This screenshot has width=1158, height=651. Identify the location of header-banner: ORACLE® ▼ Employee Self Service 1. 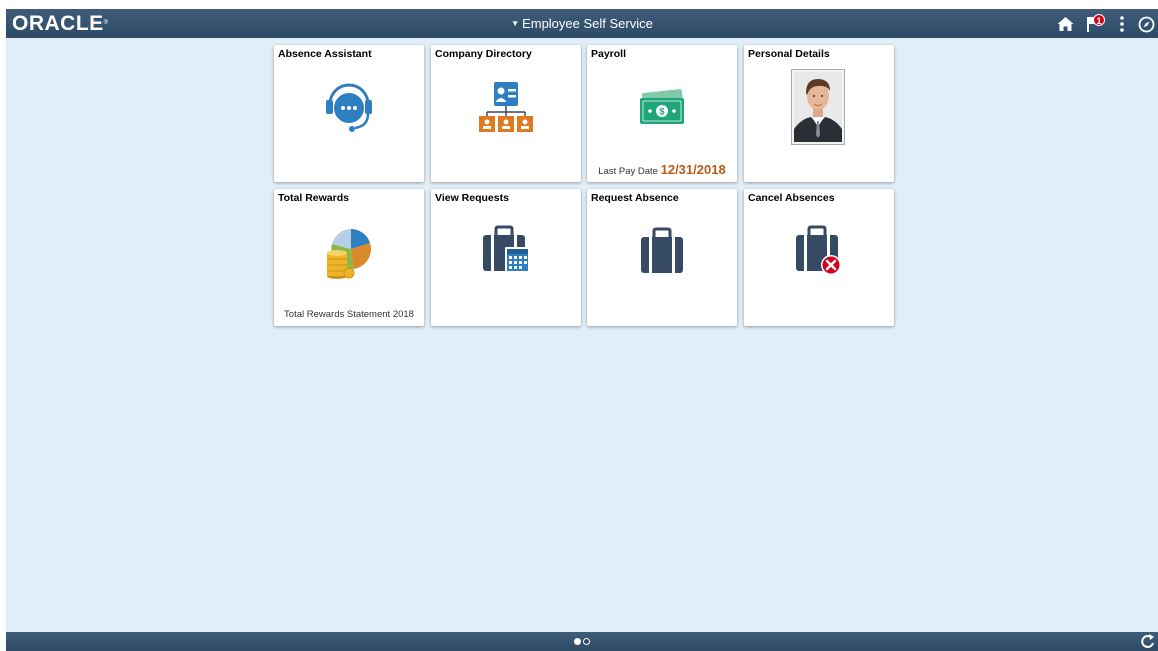
(582, 23).